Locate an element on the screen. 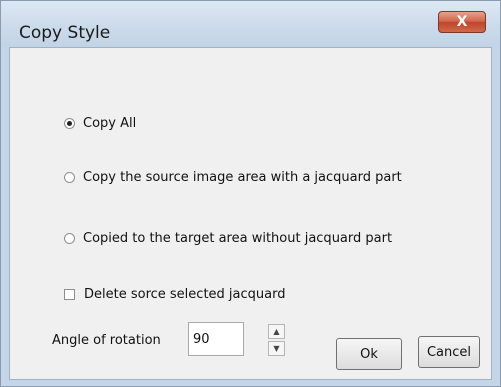 Image resolution: width=501 pixels, height=387 pixels. spin-down-icon: ▼ is located at coordinates (276, 348).